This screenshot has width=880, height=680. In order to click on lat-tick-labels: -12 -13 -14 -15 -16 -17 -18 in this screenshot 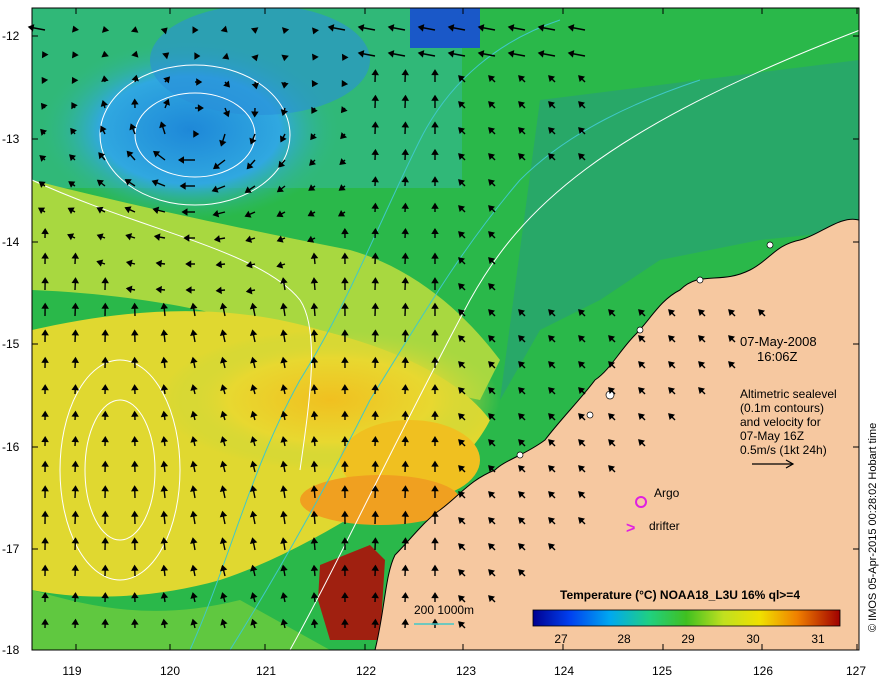, I will do `click(11, 343)`.